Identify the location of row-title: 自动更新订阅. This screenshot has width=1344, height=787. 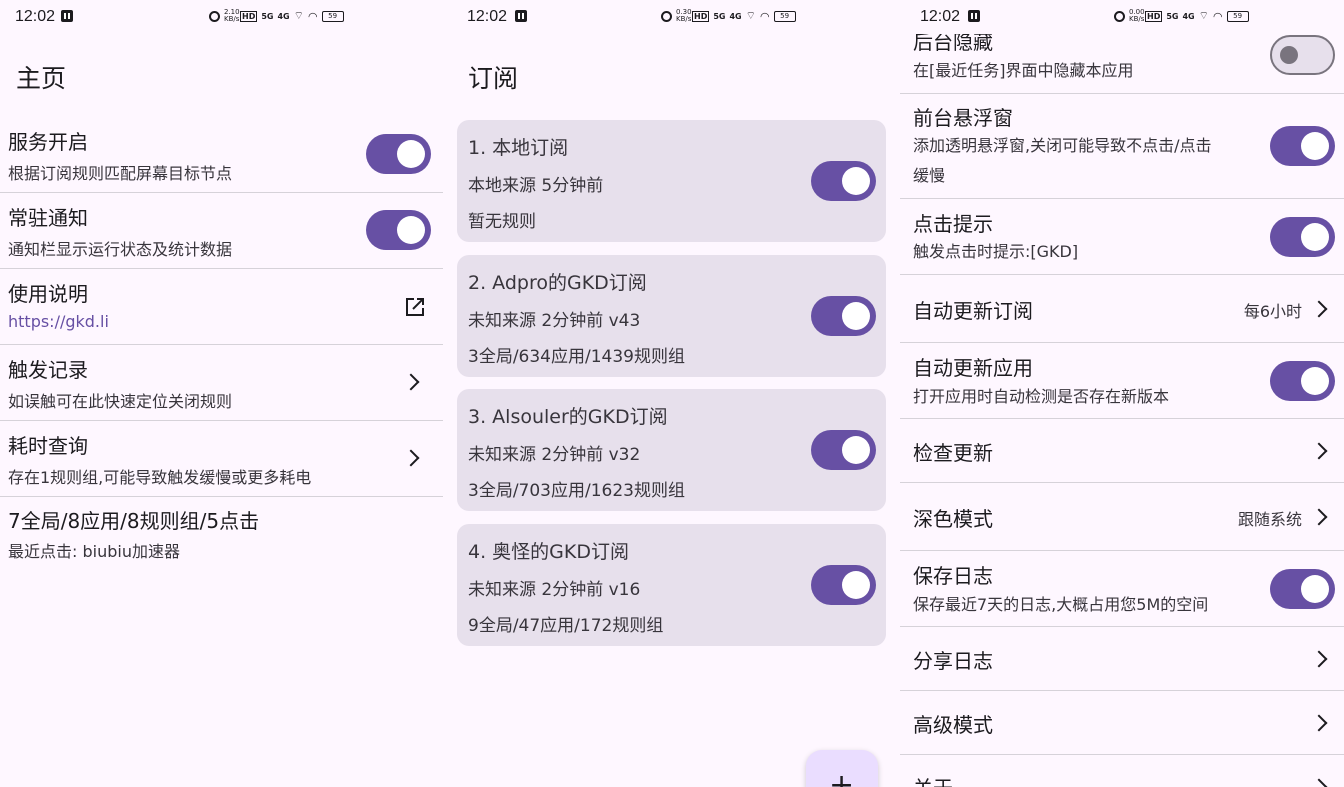
(973, 311).